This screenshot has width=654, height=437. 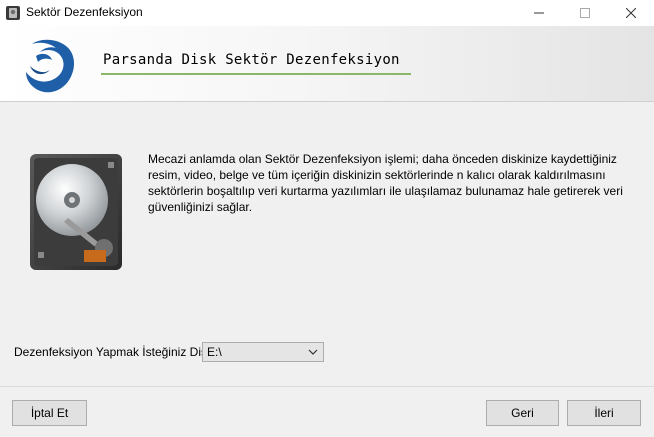 What do you see at coordinates (13, 13) in the screenshot?
I see `app-icon` at bounding box center [13, 13].